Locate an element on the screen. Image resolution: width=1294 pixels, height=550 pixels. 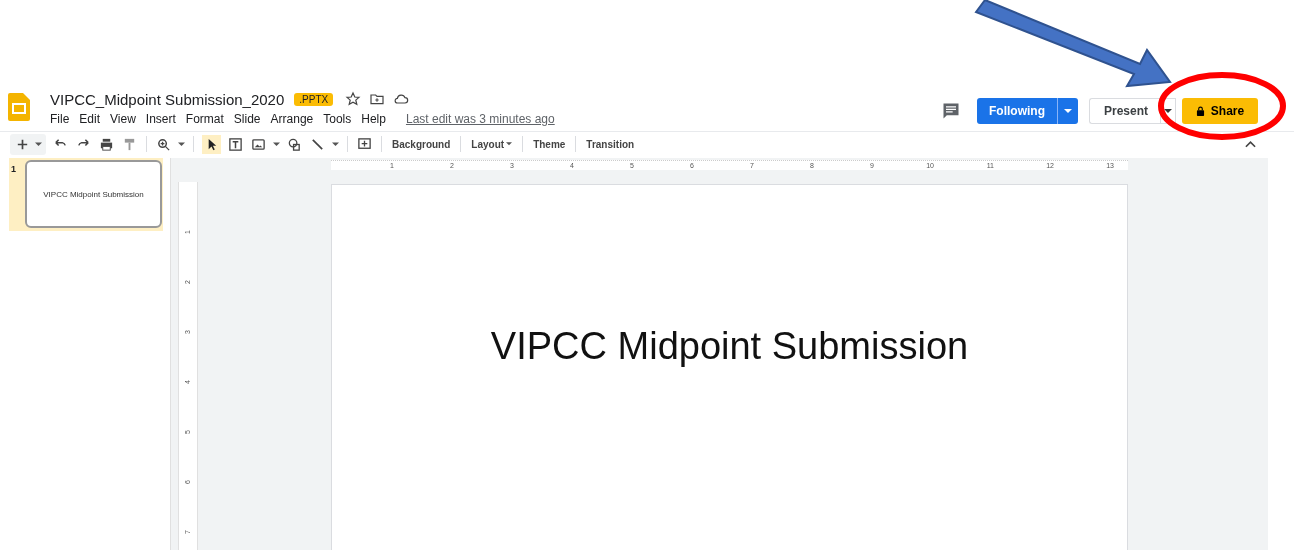
menu-item: Format is located at coordinates (204, 119).